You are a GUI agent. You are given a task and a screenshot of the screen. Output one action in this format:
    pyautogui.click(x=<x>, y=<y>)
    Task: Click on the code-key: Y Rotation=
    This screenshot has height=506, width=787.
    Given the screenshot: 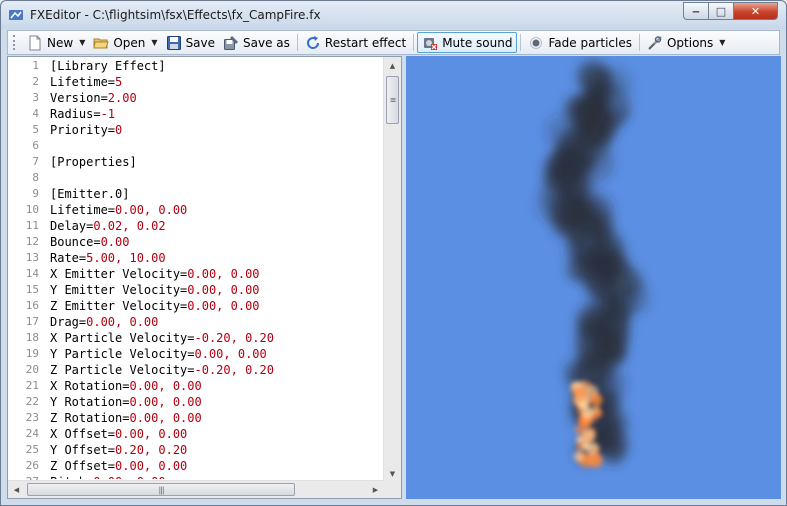 What is the action you would take?
    pyautogui.click(x=90, y=402)
    